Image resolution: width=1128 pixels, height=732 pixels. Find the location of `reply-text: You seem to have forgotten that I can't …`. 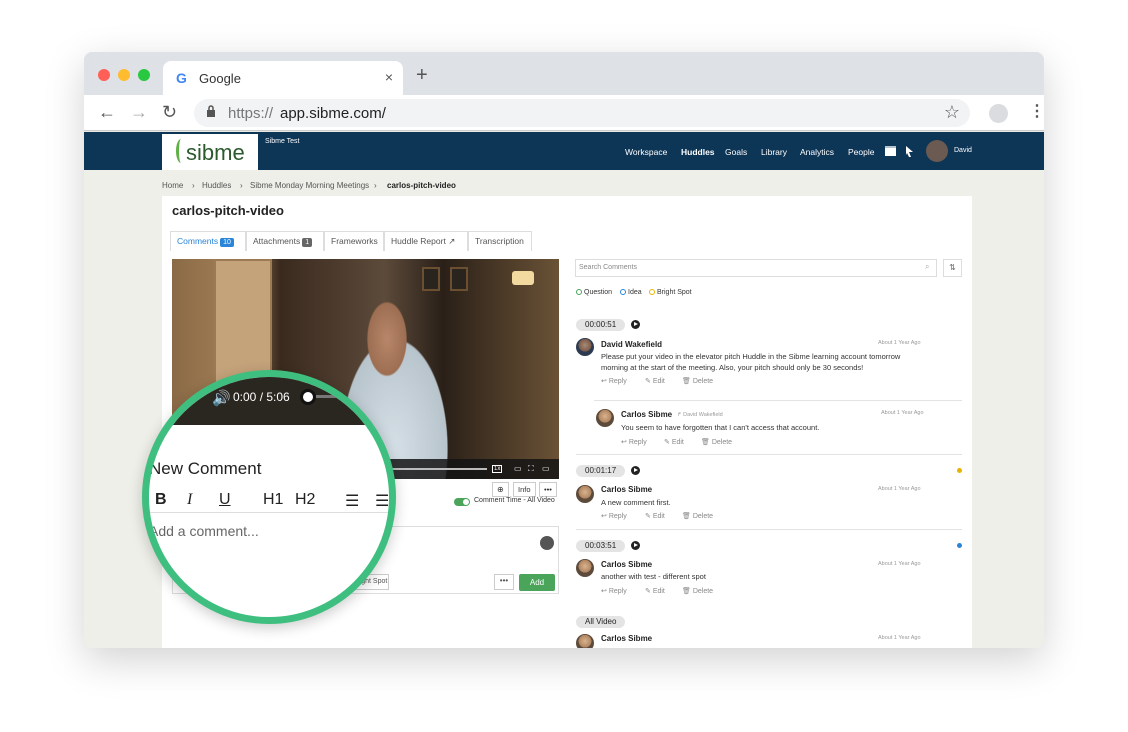

reply-text: You seem to have forgotten that I can't … is located at coordinates (720, 427).